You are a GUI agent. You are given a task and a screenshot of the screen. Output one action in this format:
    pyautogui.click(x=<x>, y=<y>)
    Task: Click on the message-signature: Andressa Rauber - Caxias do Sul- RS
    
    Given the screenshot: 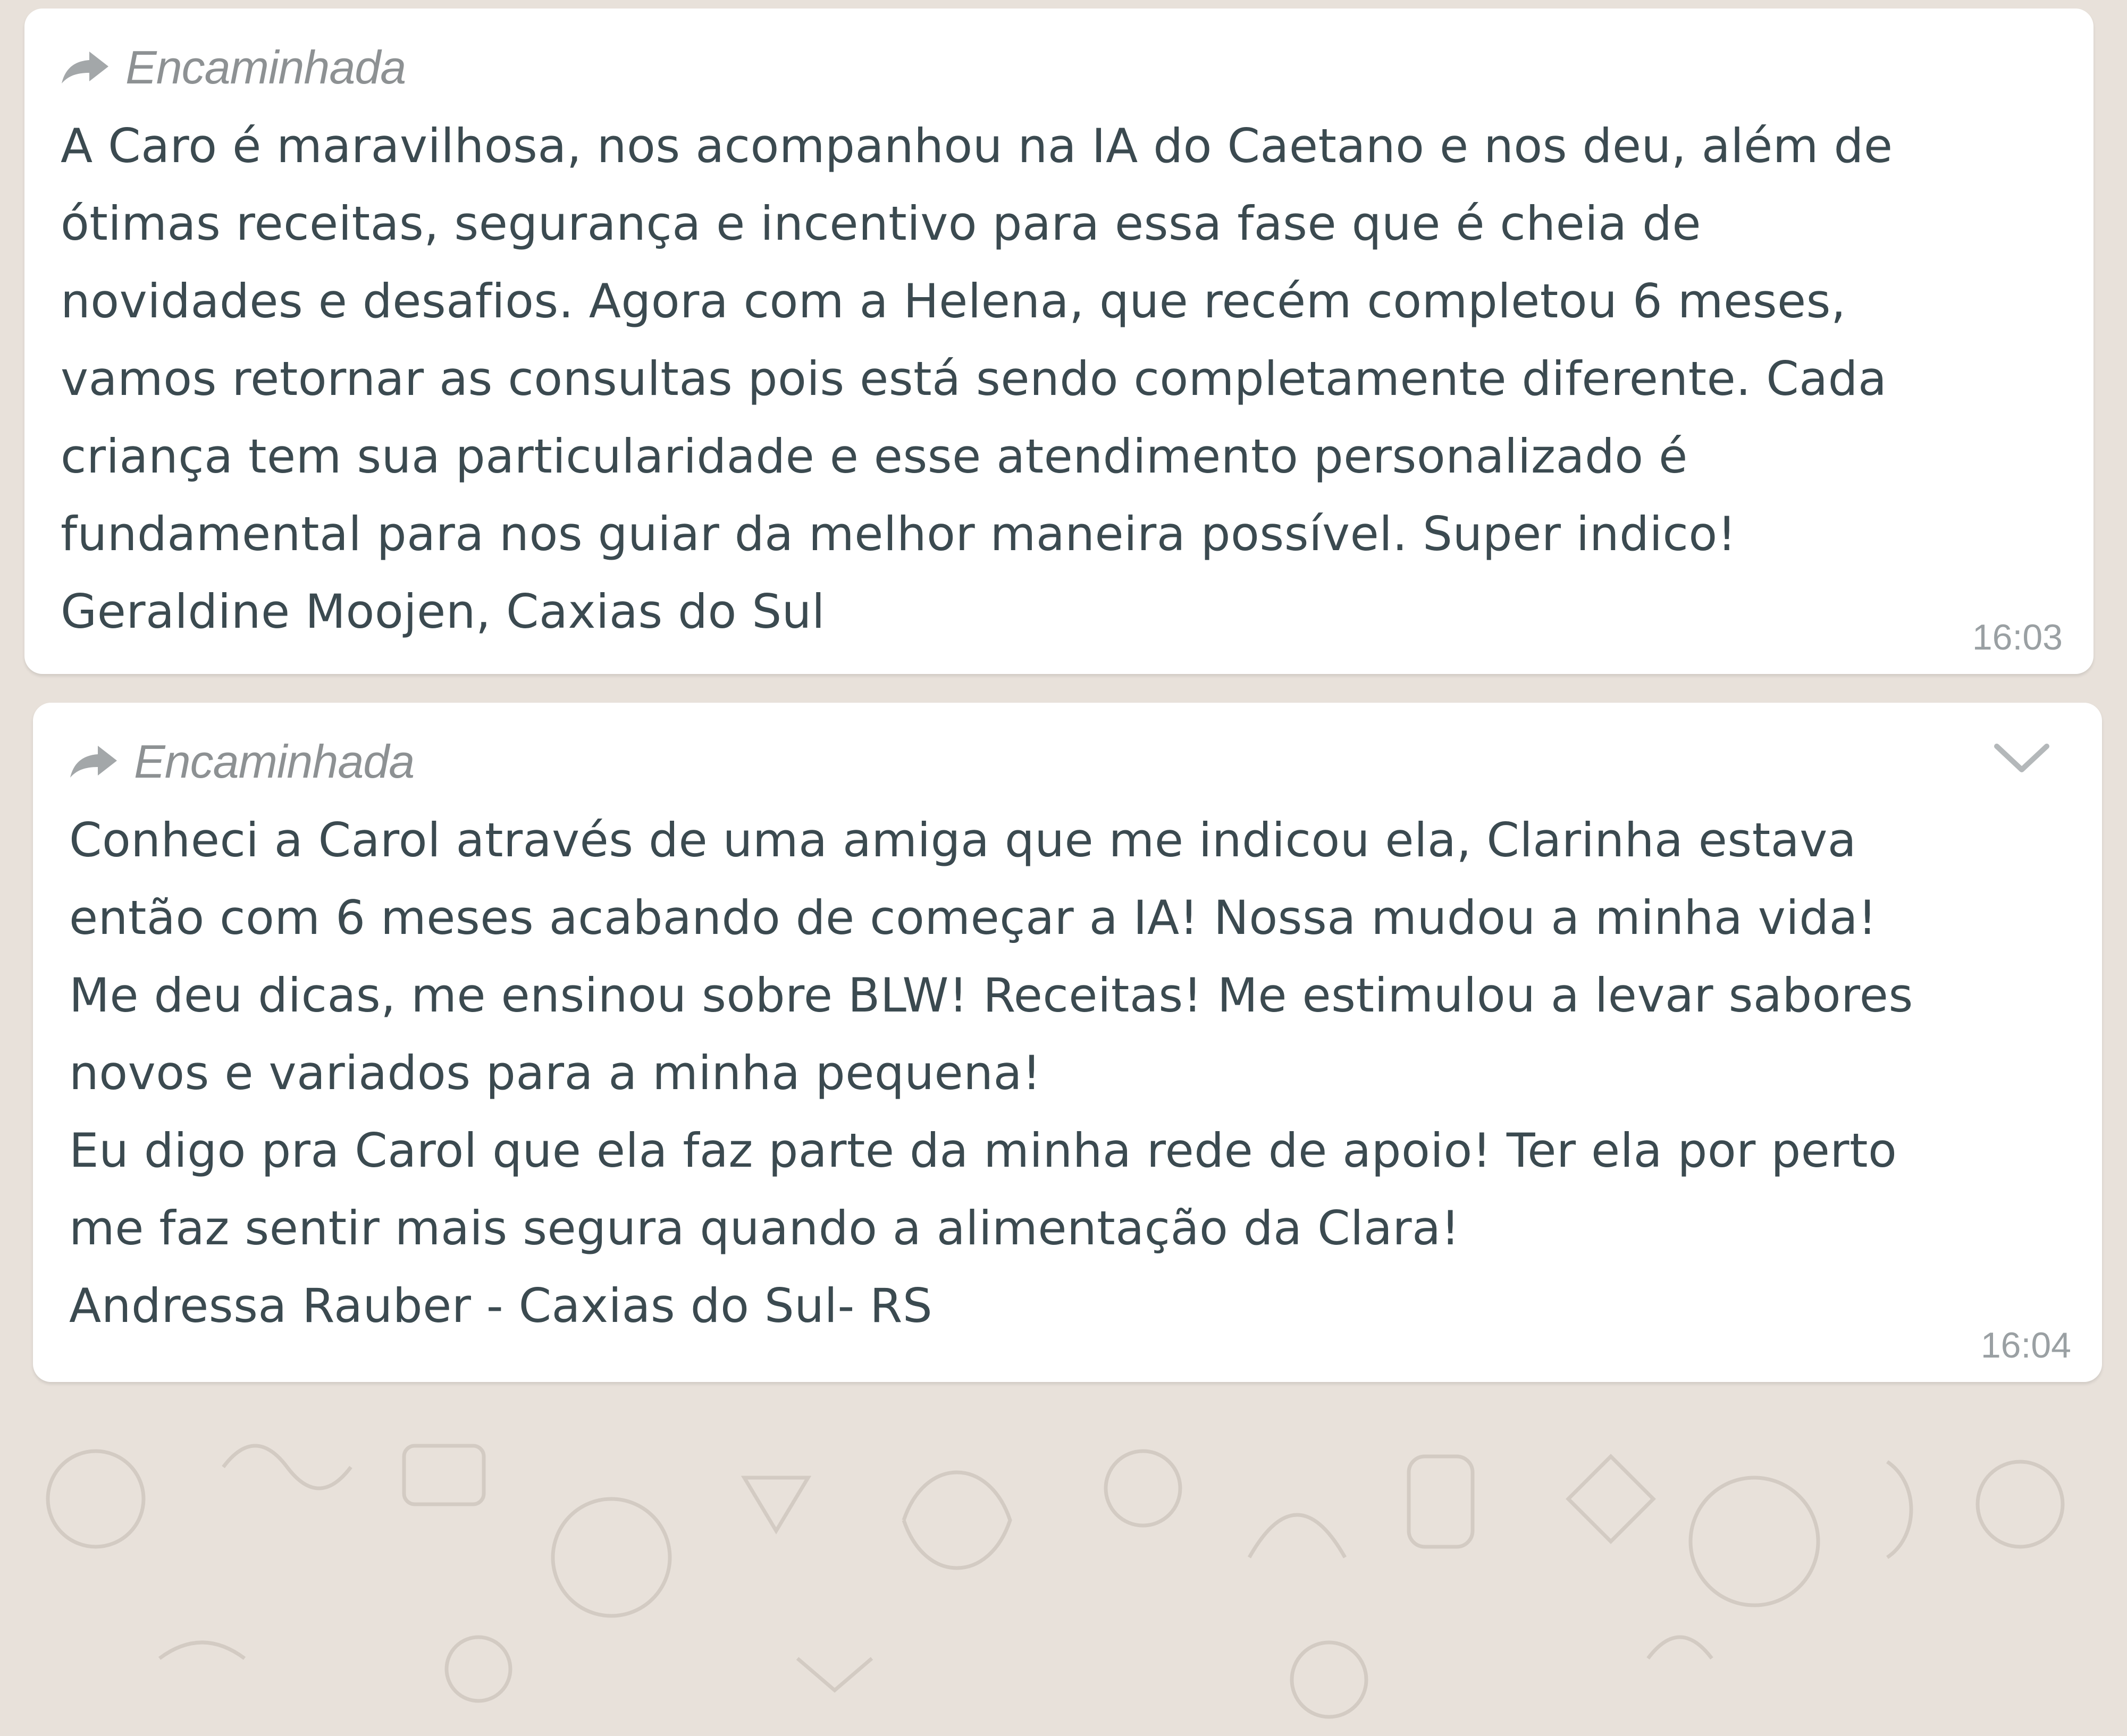 What is the action you would take?
    pyautogui.click(x=501, y=1305)
    